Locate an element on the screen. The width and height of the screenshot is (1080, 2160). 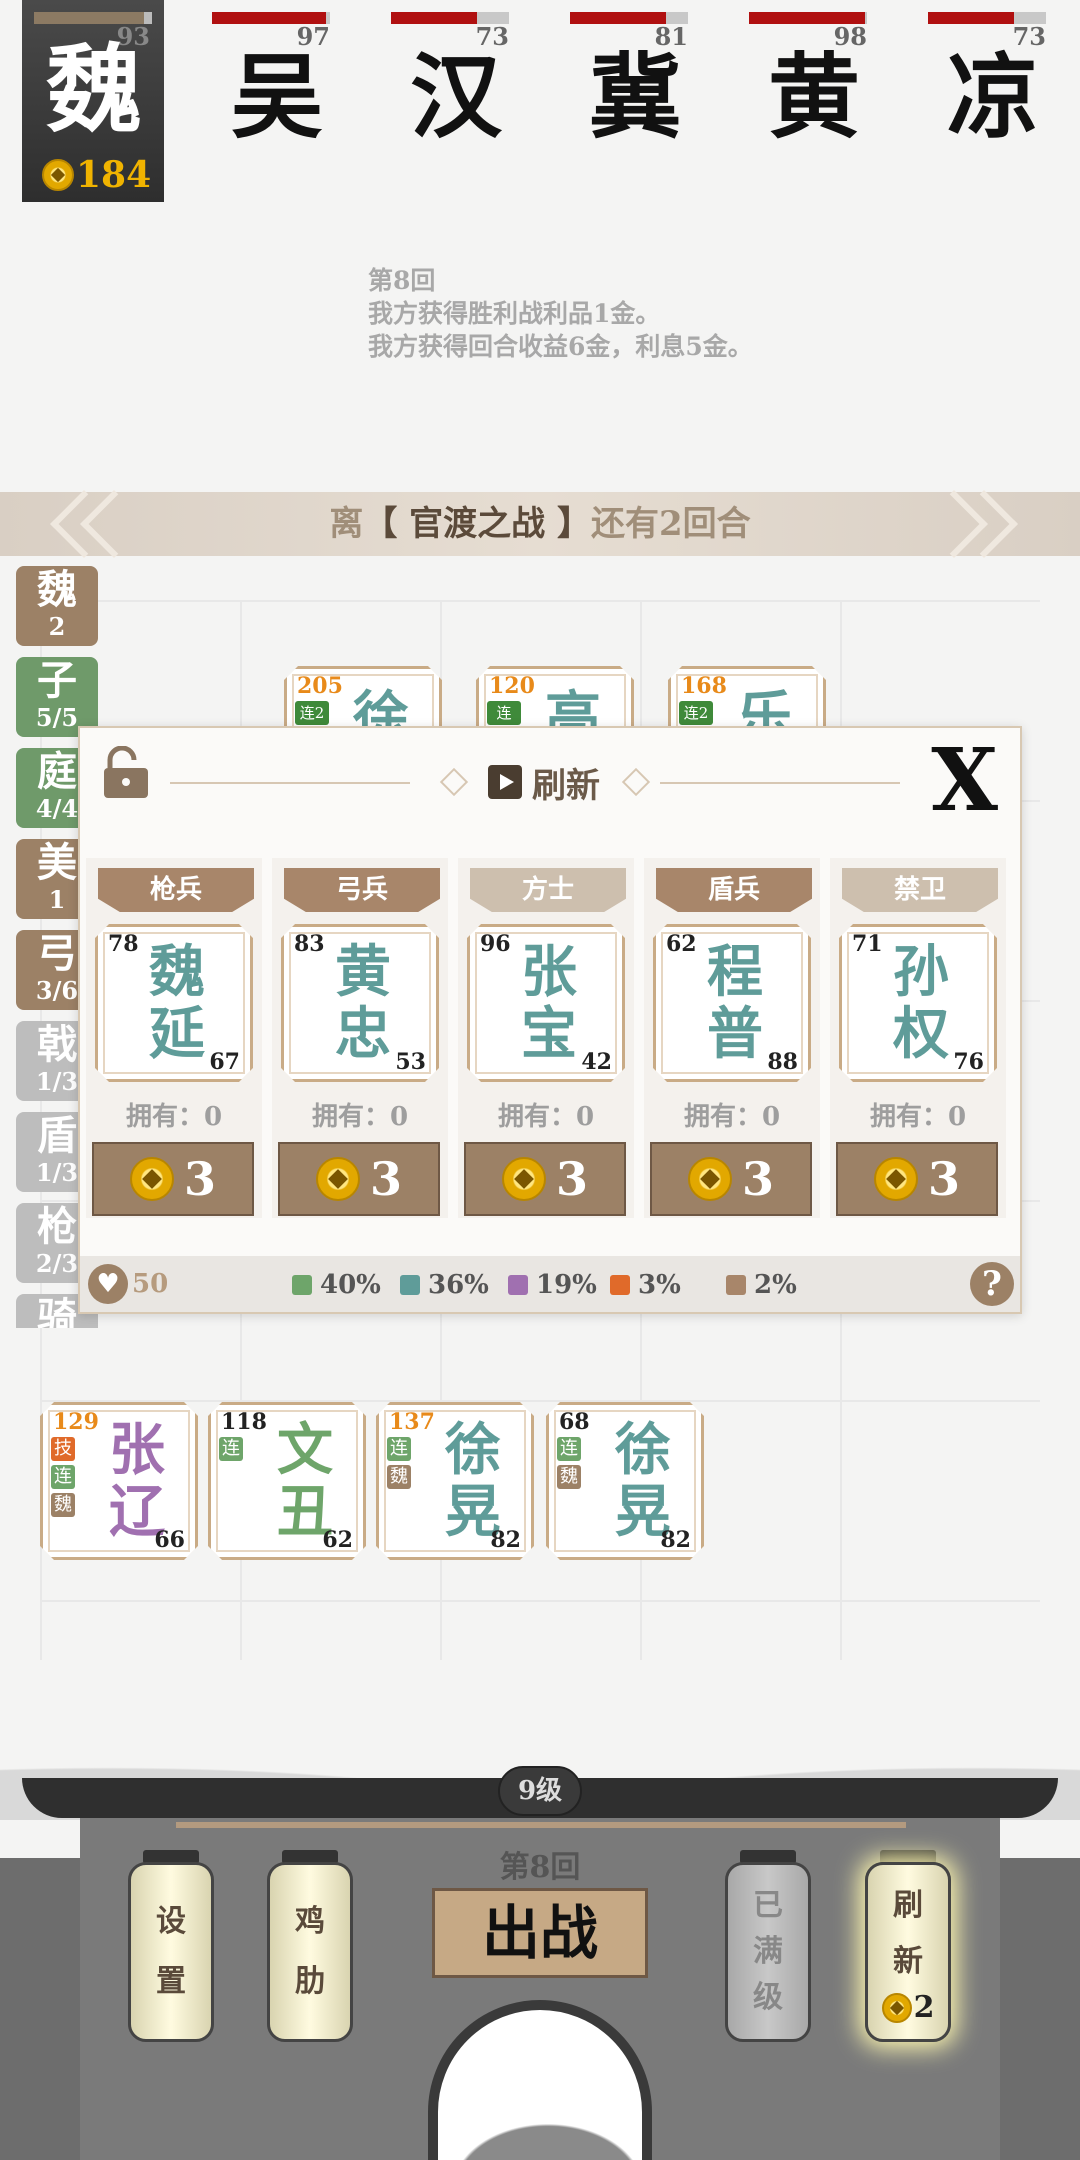
chevron-right-icon is located at coordinates (975, 524).